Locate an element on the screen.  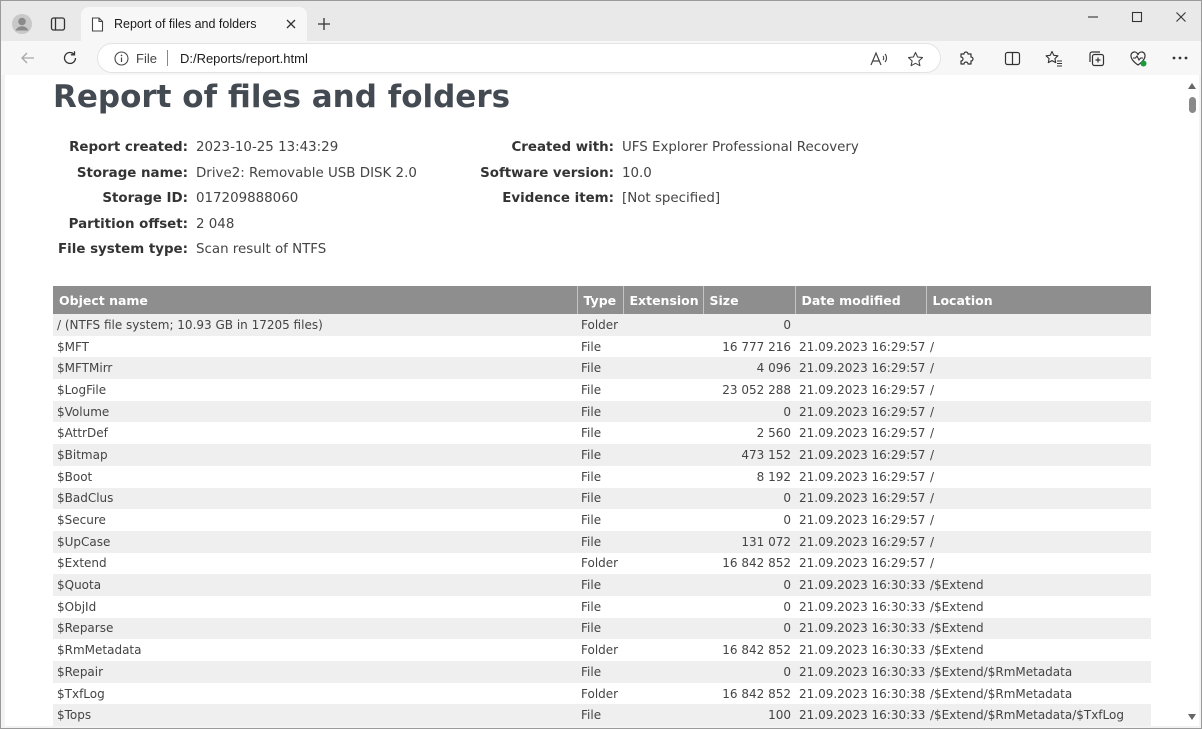
address-bar: File D:/Reports/report.html is located at coordinates (519, 58).